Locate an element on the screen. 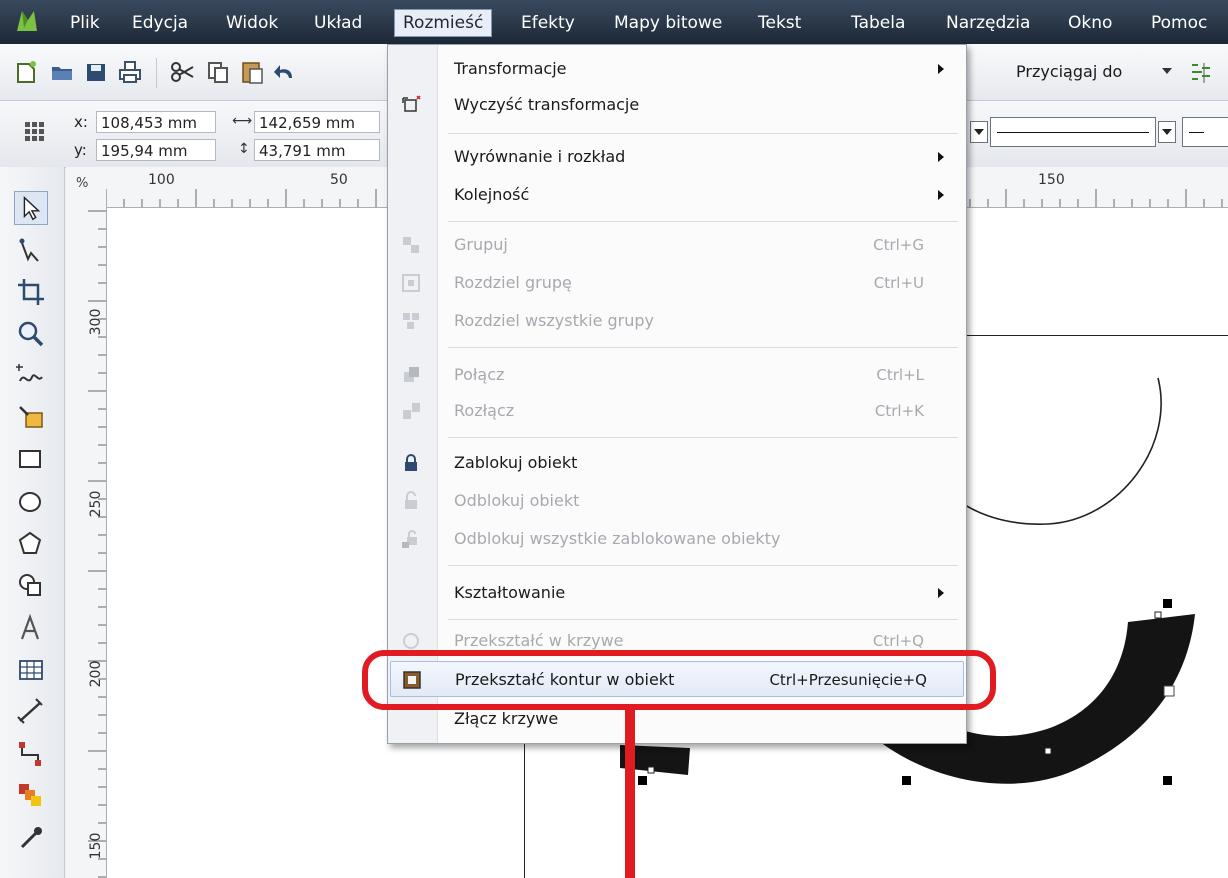 The width and height of the screenshot is (1228, 878). arc-curve is located at coordinates (1051, 451).